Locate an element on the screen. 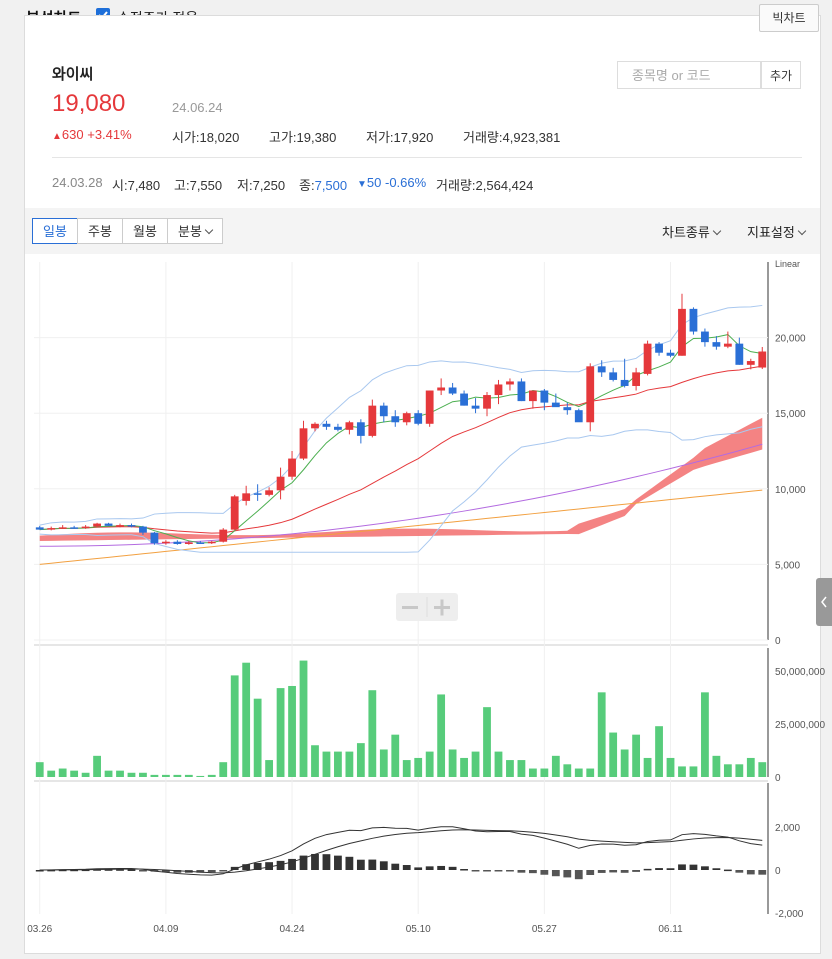 The image size is (832, 959). x-tick-label: 04.24 is located at coordinates (292, 929).